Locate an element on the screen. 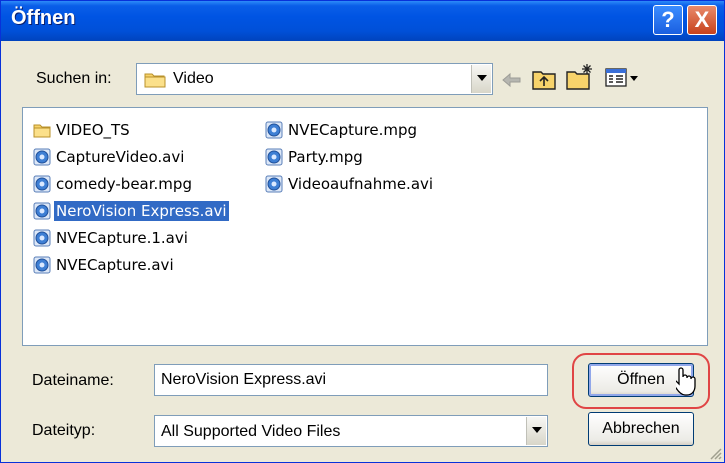 This screenshot has height=463, width=725. file-list-item: NVECapture.mpg is located at coordinates (342, 130).